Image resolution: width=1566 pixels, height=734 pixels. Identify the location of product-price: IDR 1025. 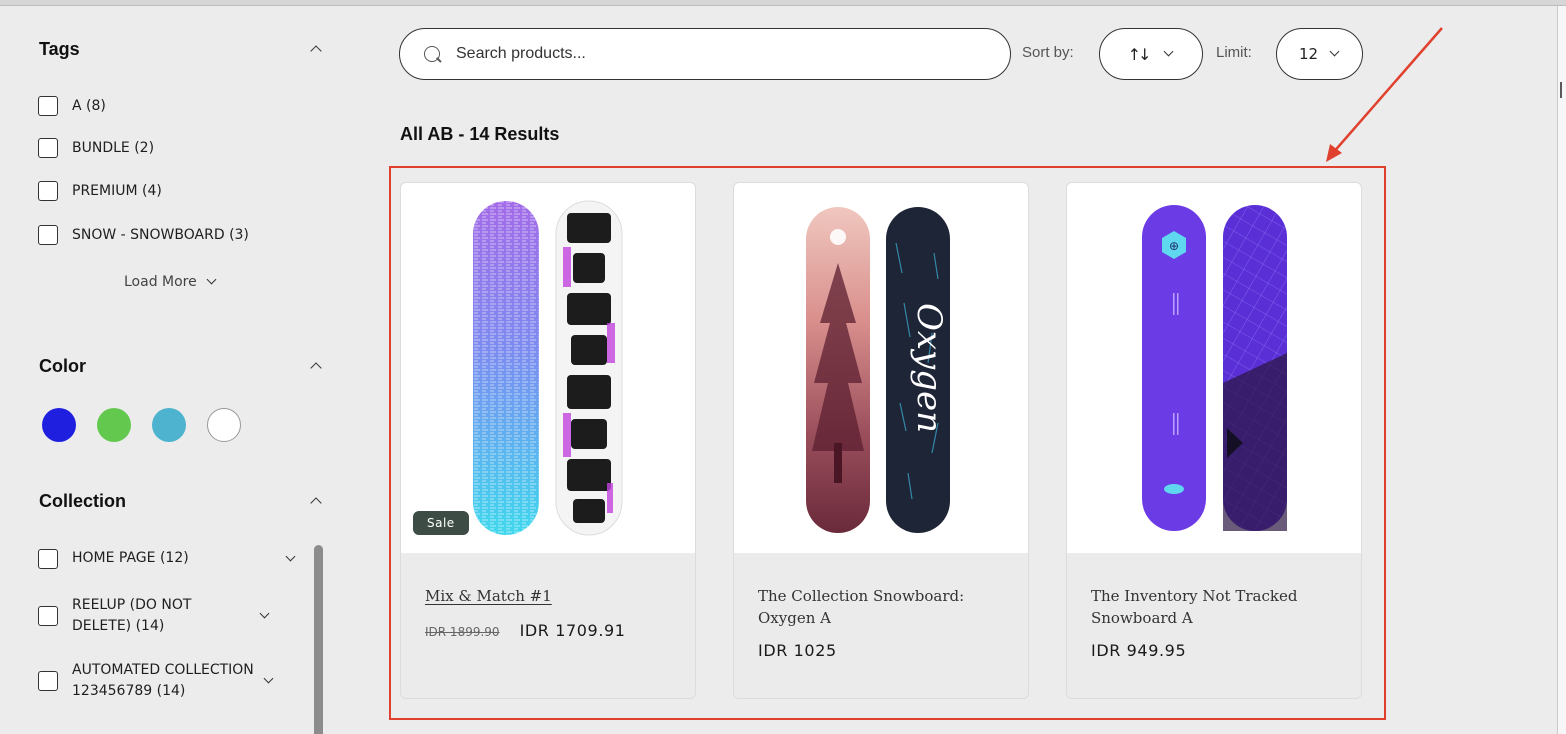
(797, 650).